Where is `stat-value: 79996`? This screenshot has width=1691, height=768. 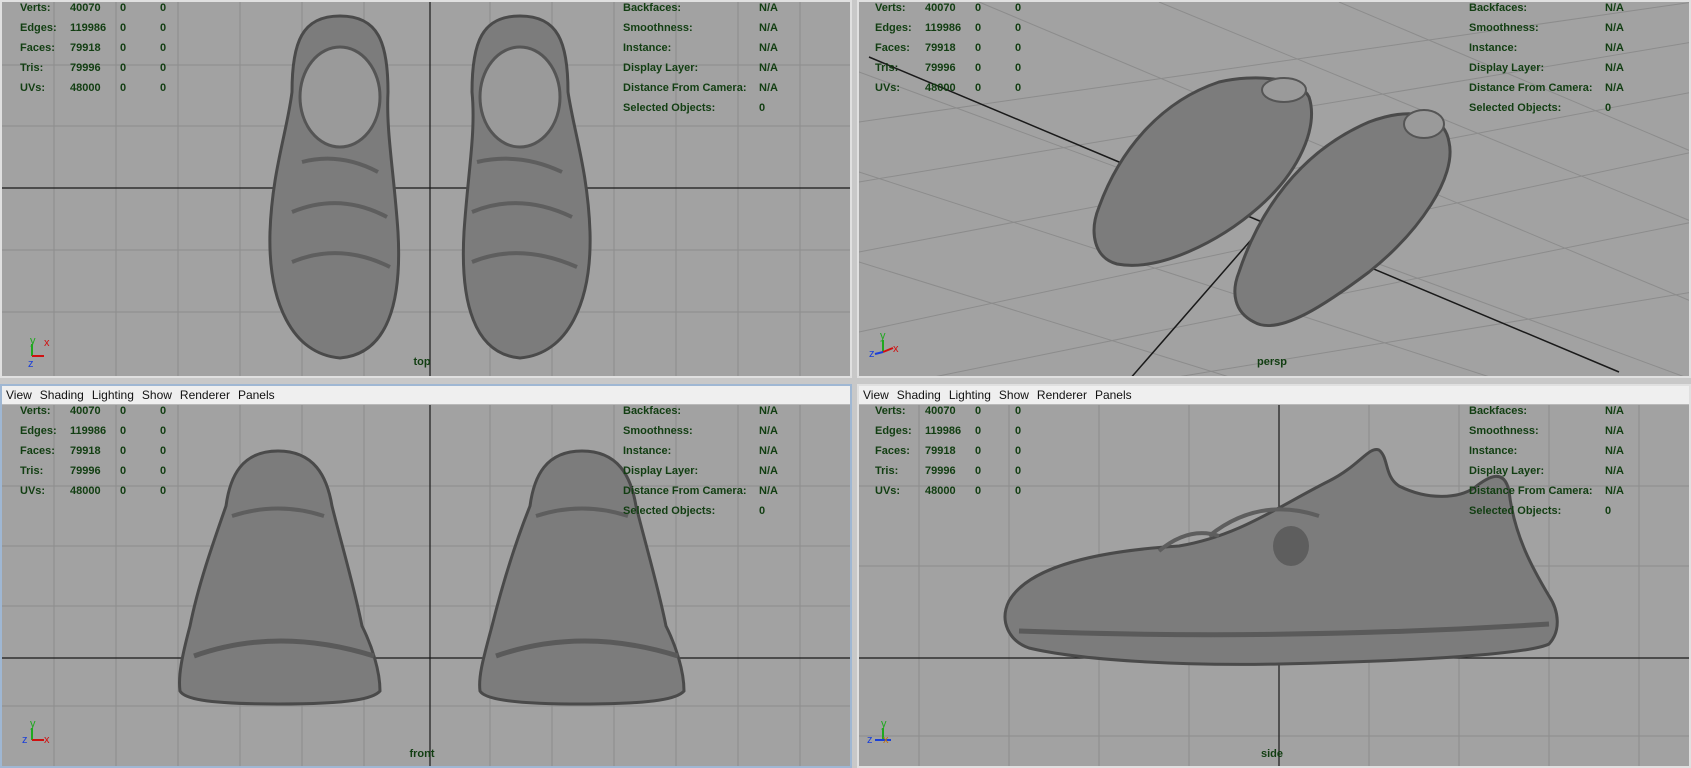
stat-value: 79996 is located at coordinates (85, 471).